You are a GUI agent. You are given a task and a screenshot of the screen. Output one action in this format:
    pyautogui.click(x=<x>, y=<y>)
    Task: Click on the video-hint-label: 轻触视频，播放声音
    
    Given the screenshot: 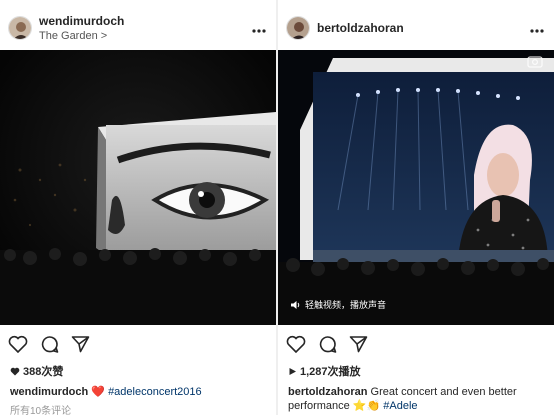 What is the action you would take?
    pyautogui.click(x=346, y=306)
    